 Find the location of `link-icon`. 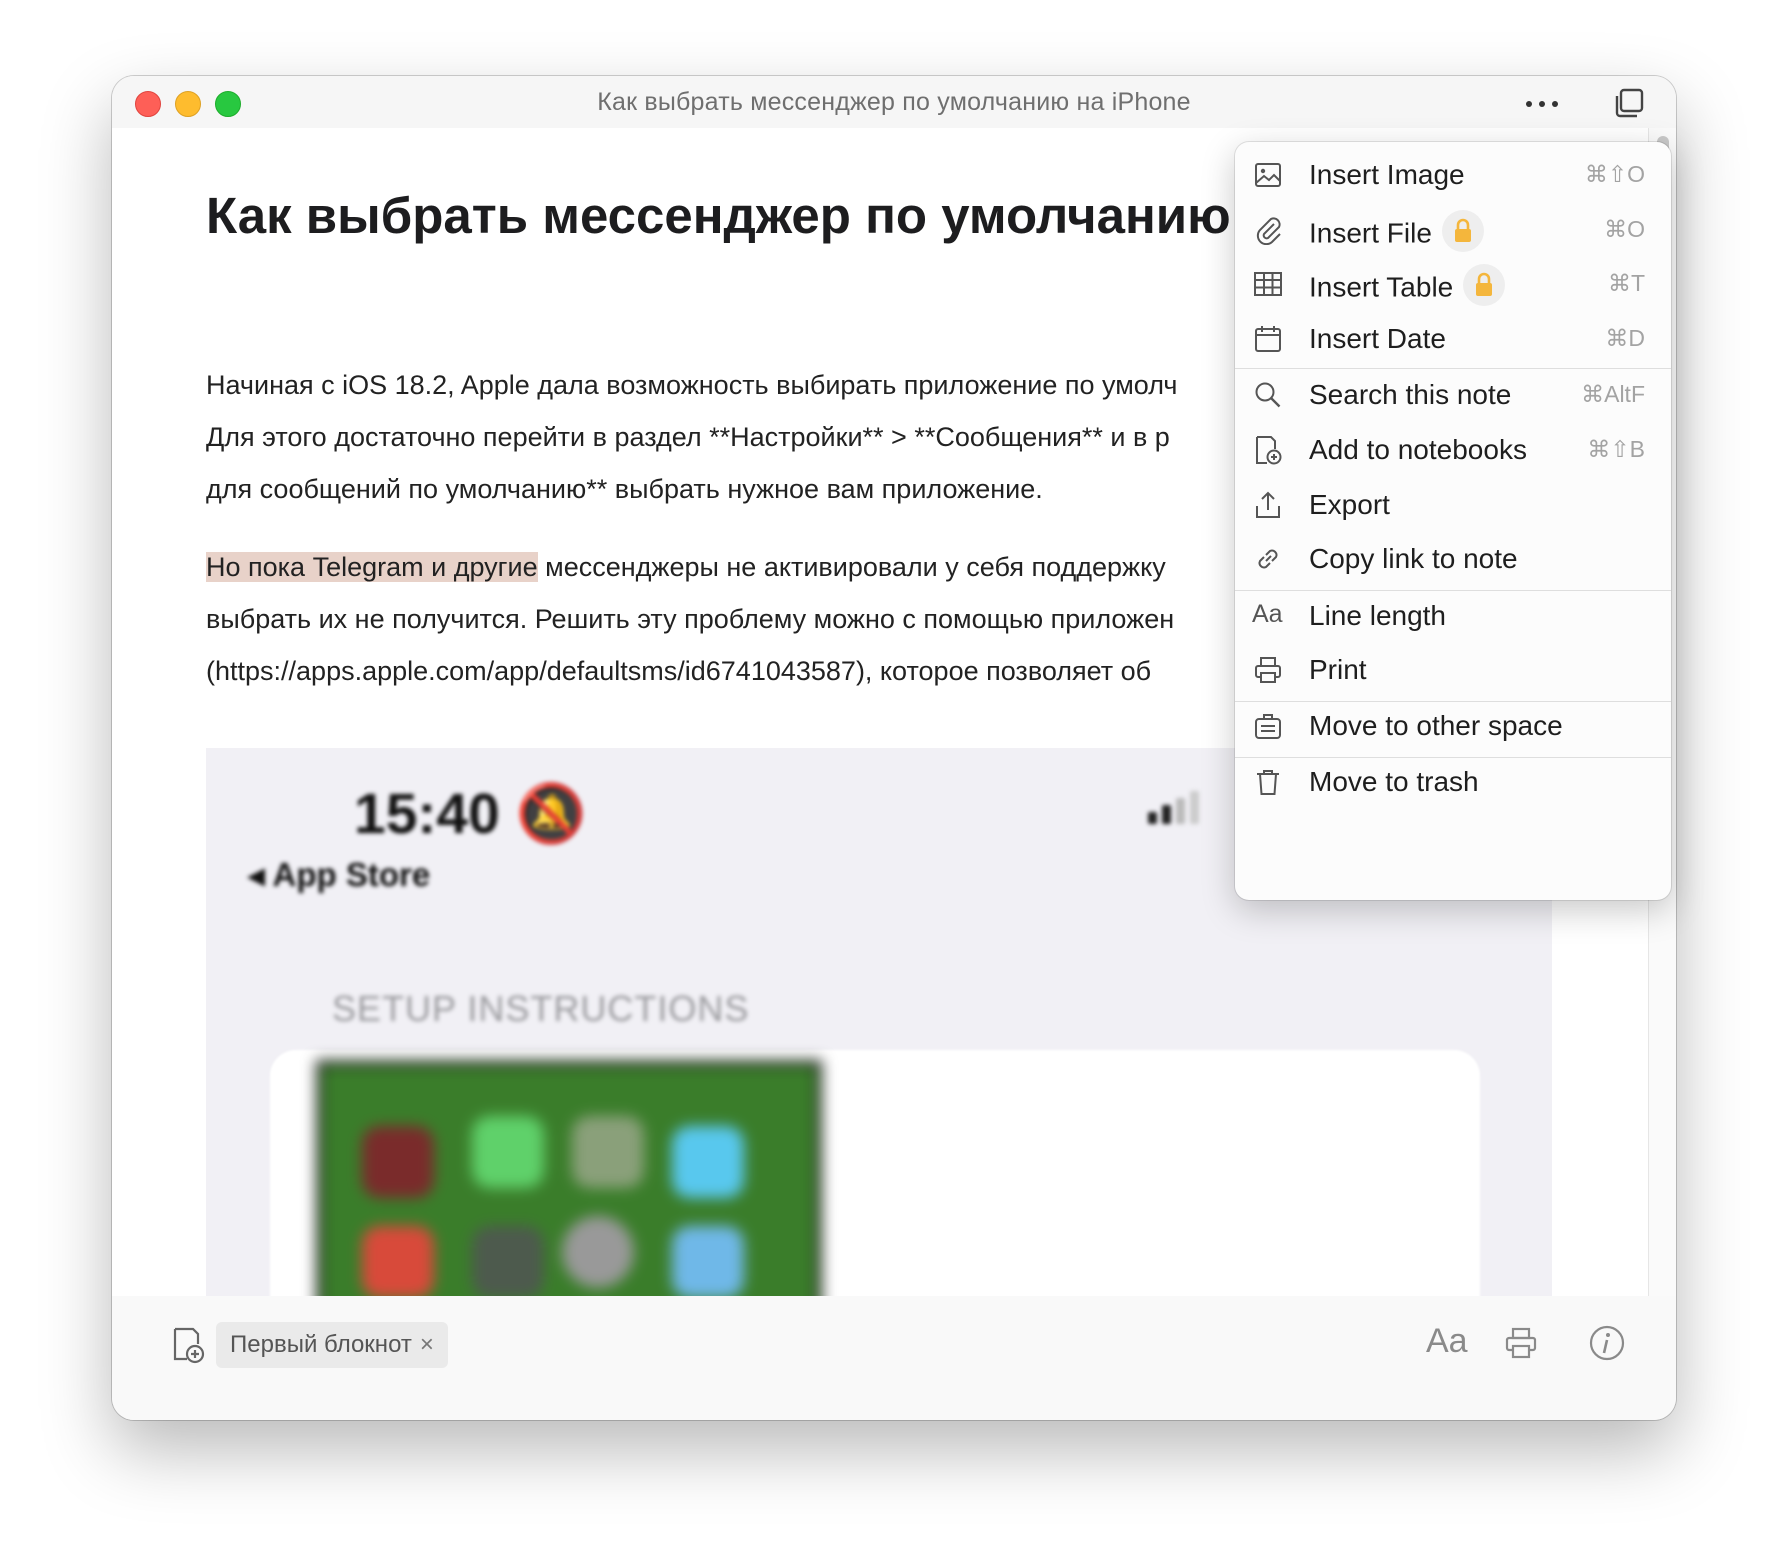

link-icon is located at coordinates (1268, 559).